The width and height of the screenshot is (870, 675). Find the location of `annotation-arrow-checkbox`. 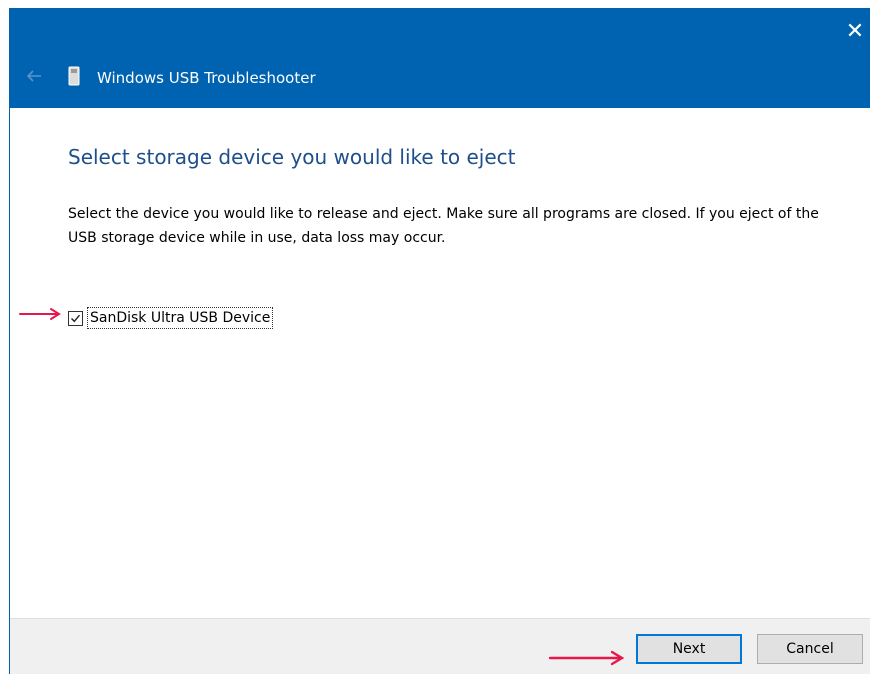

annotation-arrow-checkbox is located at coordinates (40, 314).